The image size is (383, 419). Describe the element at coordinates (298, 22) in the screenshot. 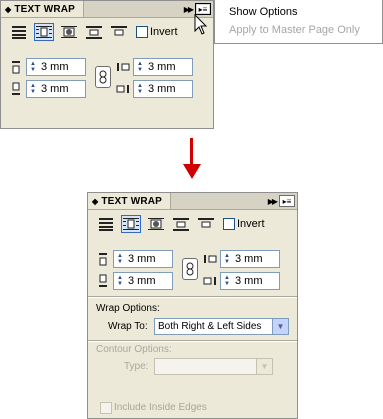

I see `panel-flyout-menu: Show Options Apply to Master Page Only` at that location.